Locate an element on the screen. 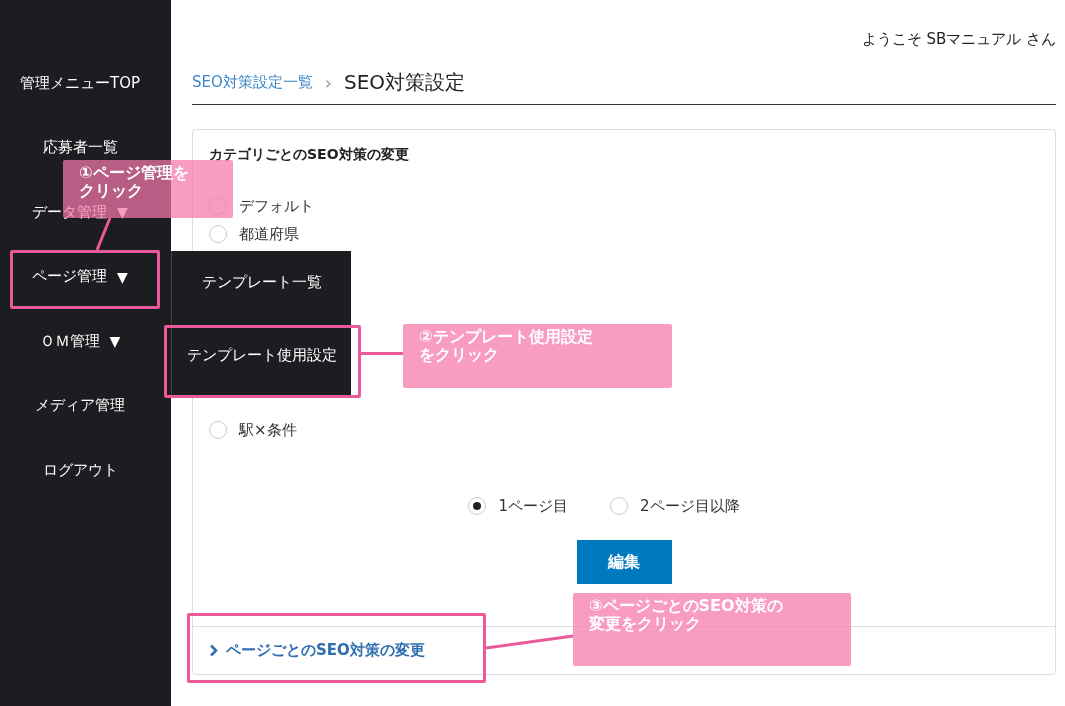  annotation-tooltip: ③ページごとのSEO対策の変更をクリック is located at coordinates (712, 629).